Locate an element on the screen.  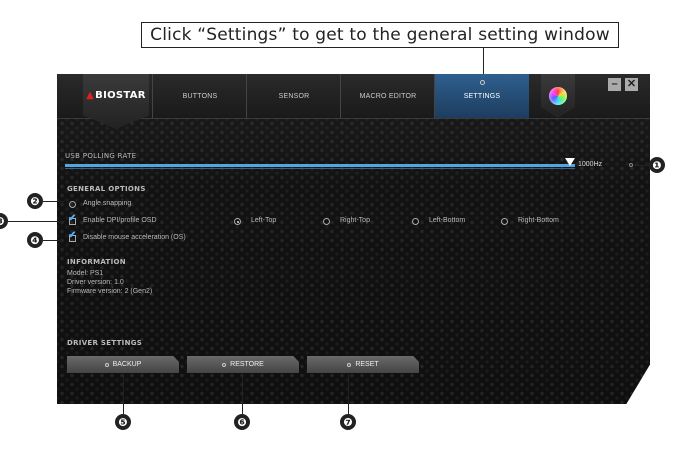
marker-1-leader is located at coordinates (641, 165).